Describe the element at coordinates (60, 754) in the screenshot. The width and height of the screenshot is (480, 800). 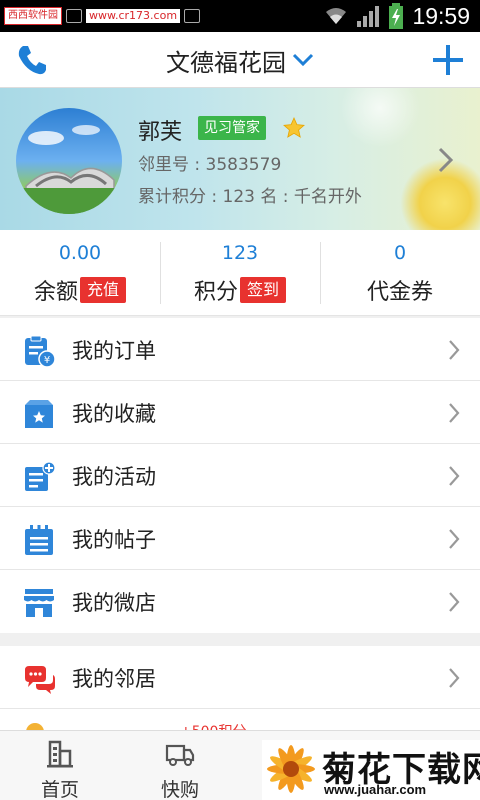
I see `building-icon` at that location.